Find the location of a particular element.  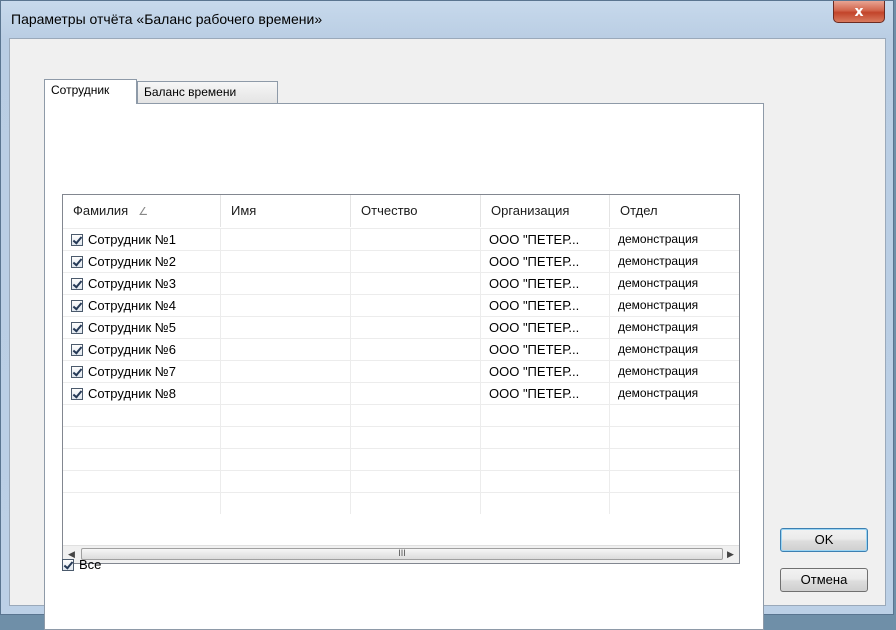

cell-surname-text: Сотрудник №3 is located at coordinates (132, 283).